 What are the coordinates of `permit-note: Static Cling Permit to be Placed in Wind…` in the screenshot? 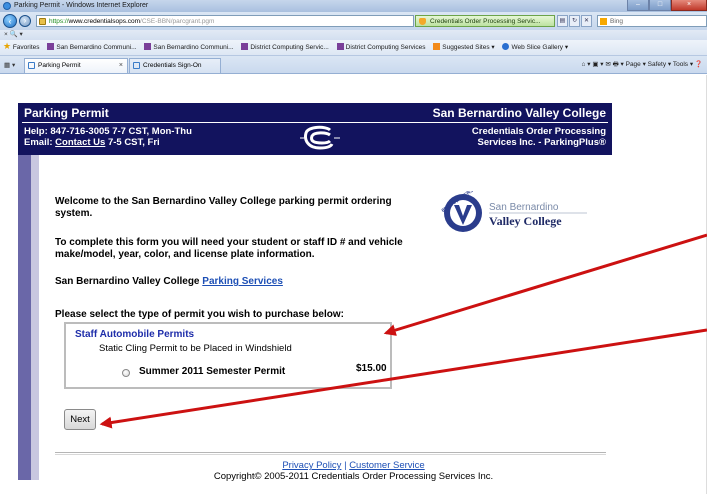 It's located at (195, 348).